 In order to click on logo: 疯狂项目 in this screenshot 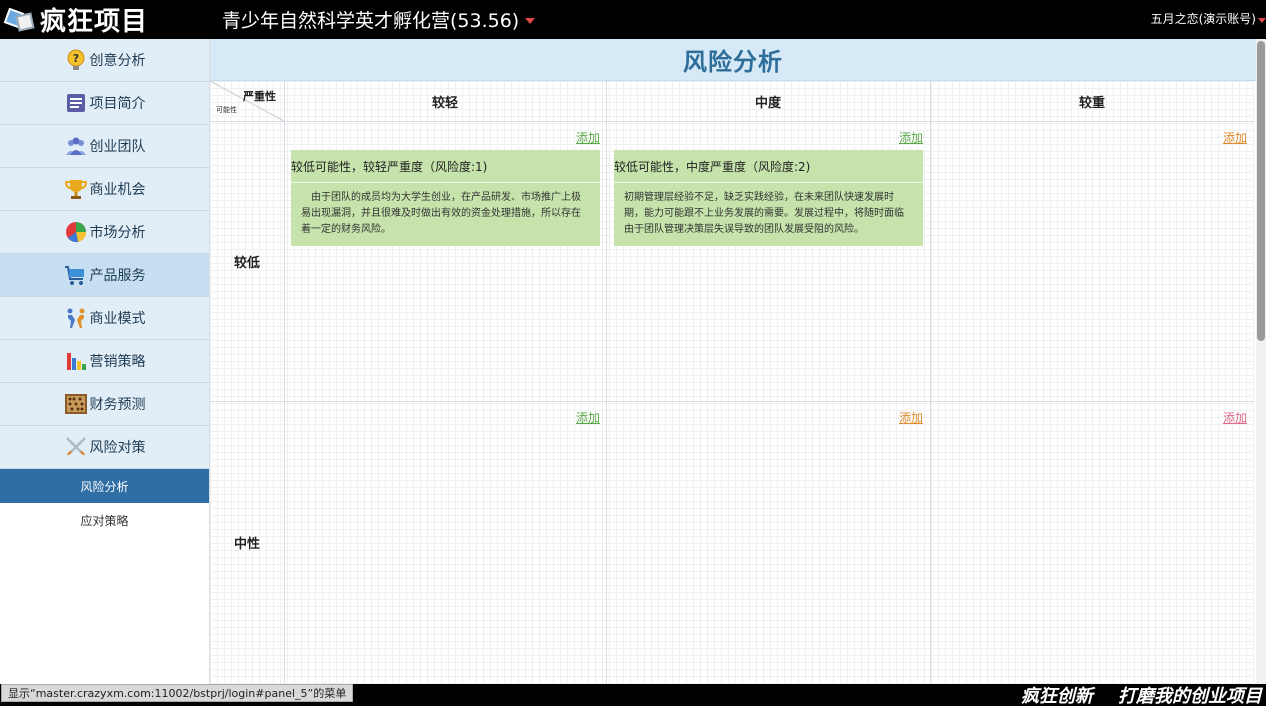, I will do `click(76, 20)`.